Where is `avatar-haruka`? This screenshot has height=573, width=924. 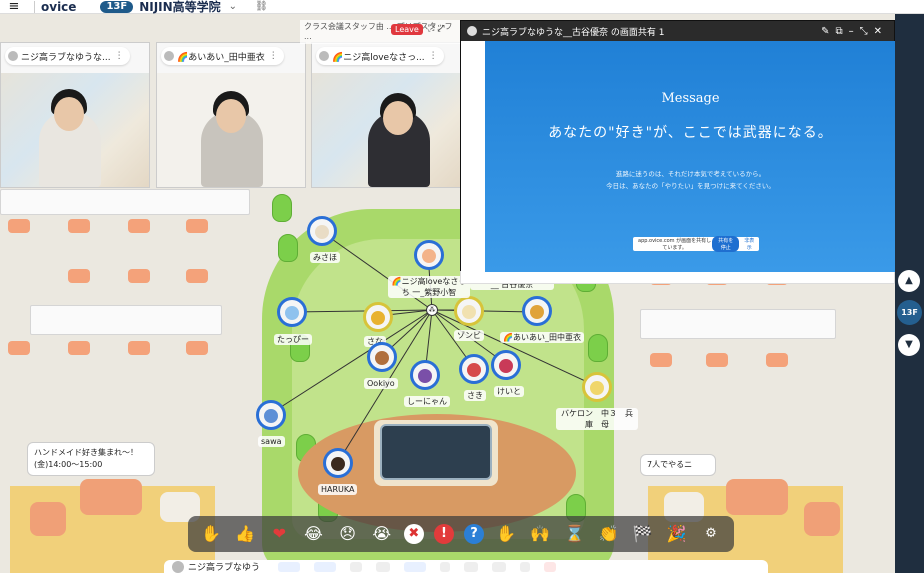
avatar-haruka is located at coordinates (338, 463).